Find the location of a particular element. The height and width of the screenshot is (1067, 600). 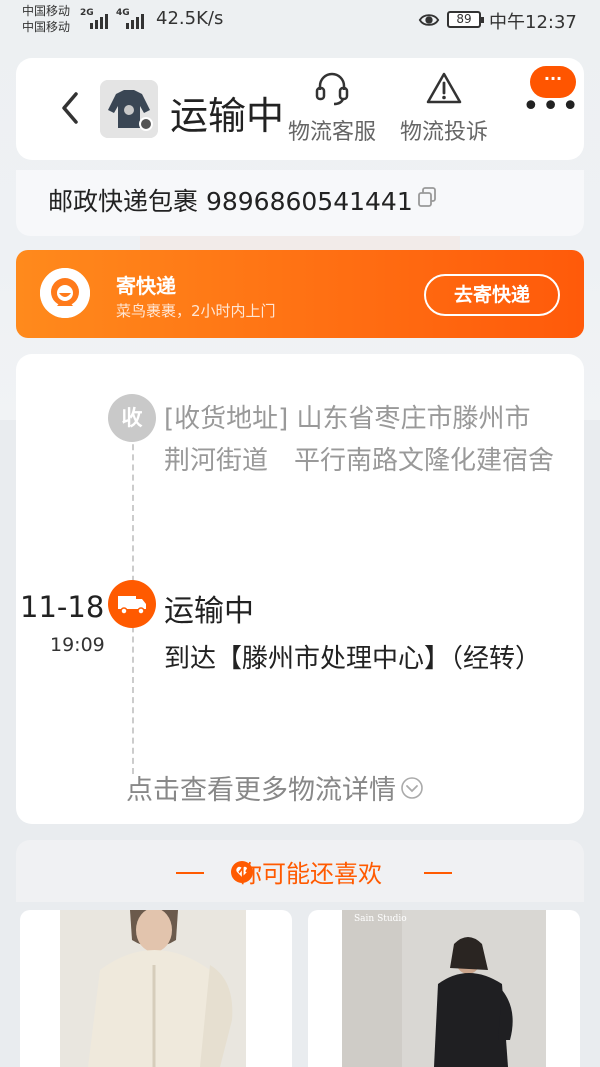

transit-node is located at coordinates (132, 604).